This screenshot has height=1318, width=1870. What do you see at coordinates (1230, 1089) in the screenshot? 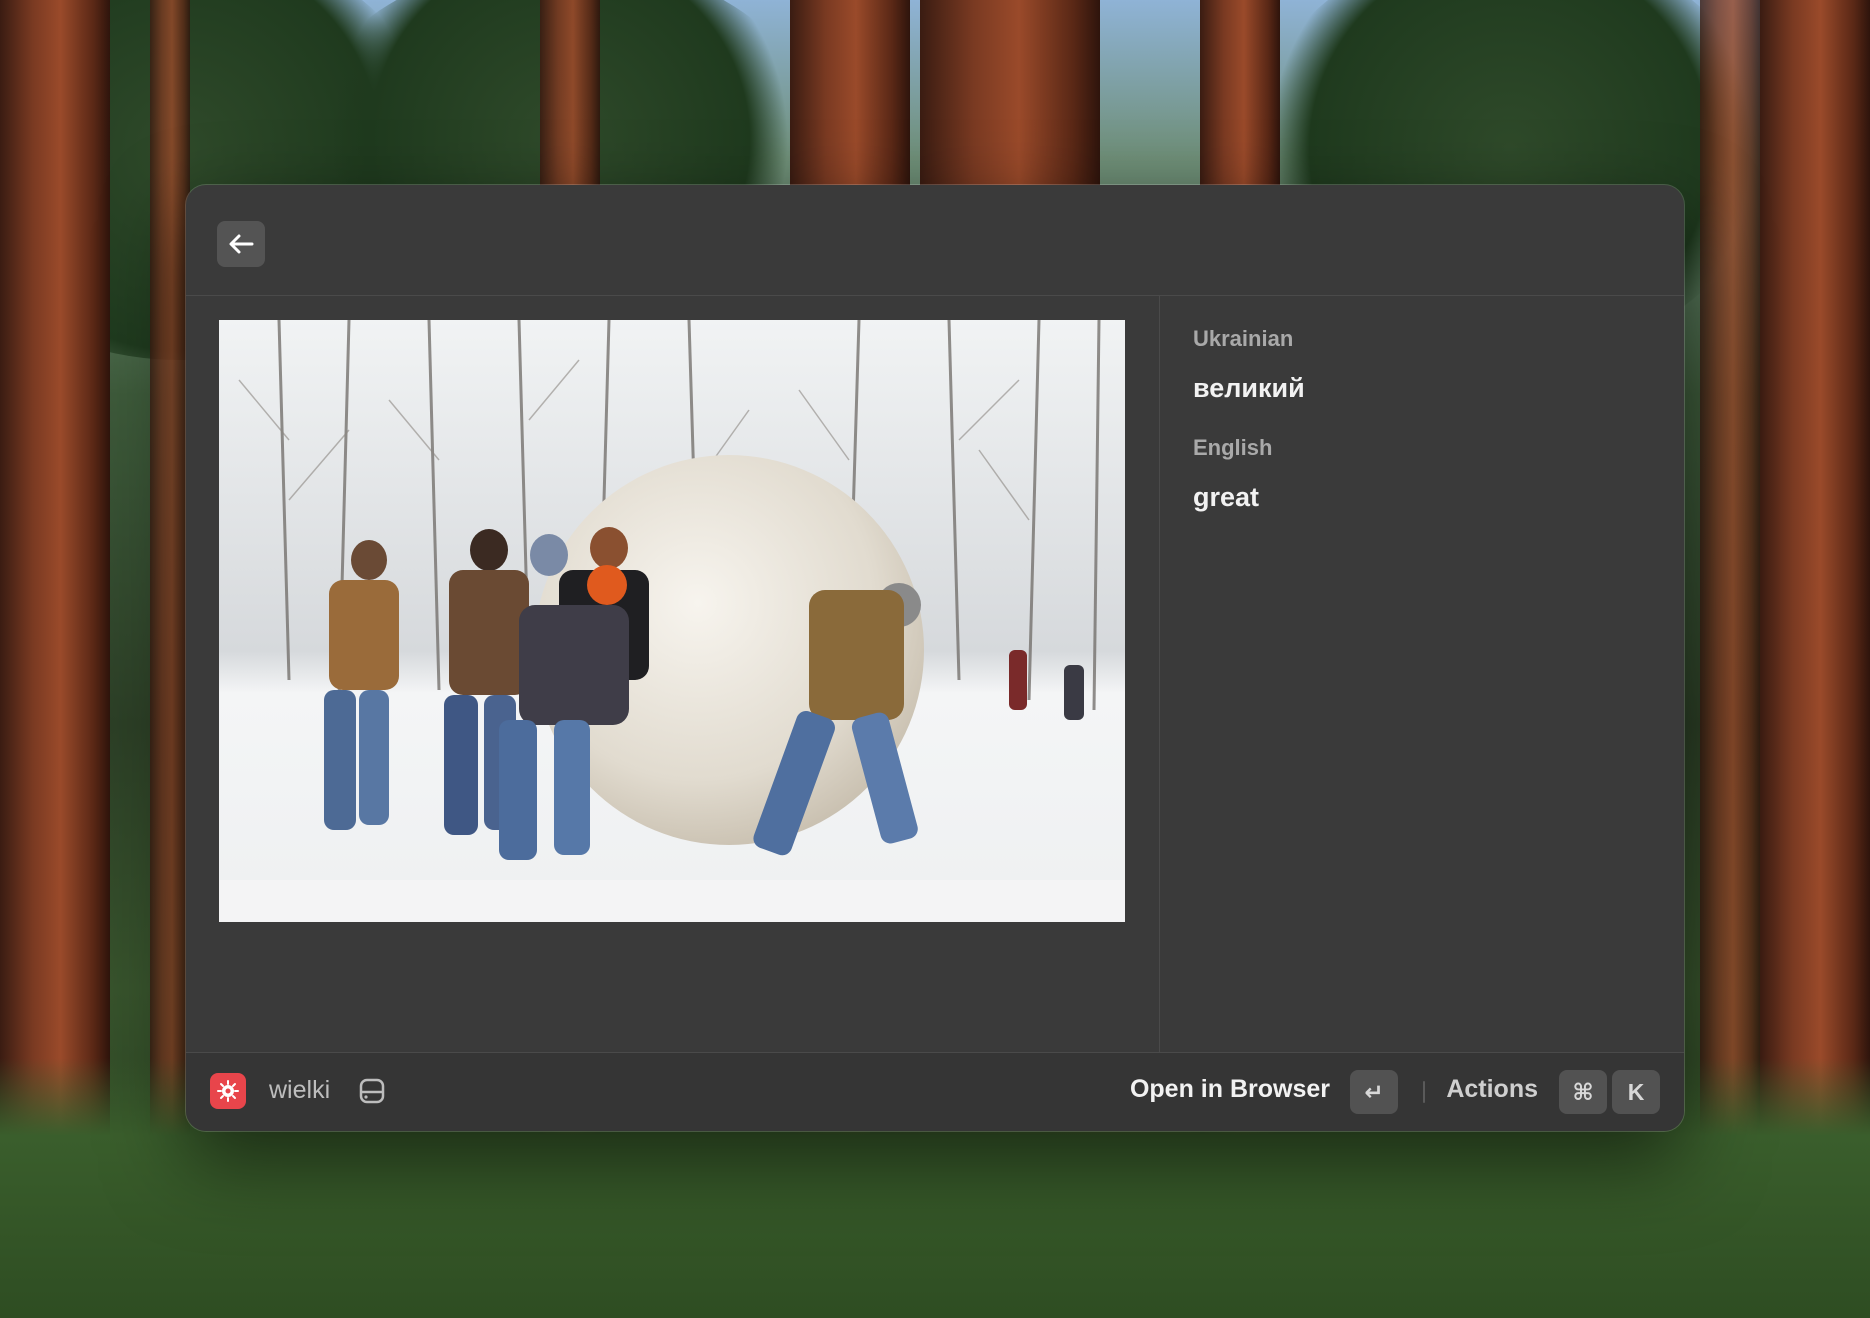
I see `open-in-browser-button: Open in Browser` at bounding box center [1230, 1089].